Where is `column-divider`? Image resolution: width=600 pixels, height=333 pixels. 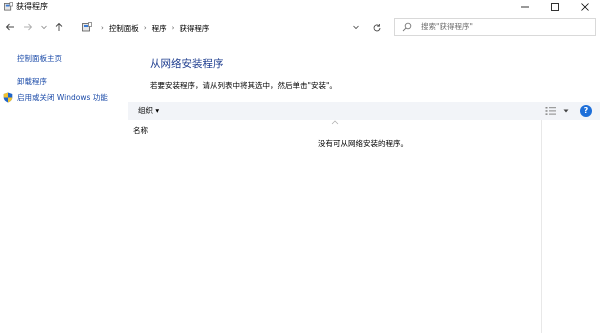
column-divider is located at coordinates (541, 226).